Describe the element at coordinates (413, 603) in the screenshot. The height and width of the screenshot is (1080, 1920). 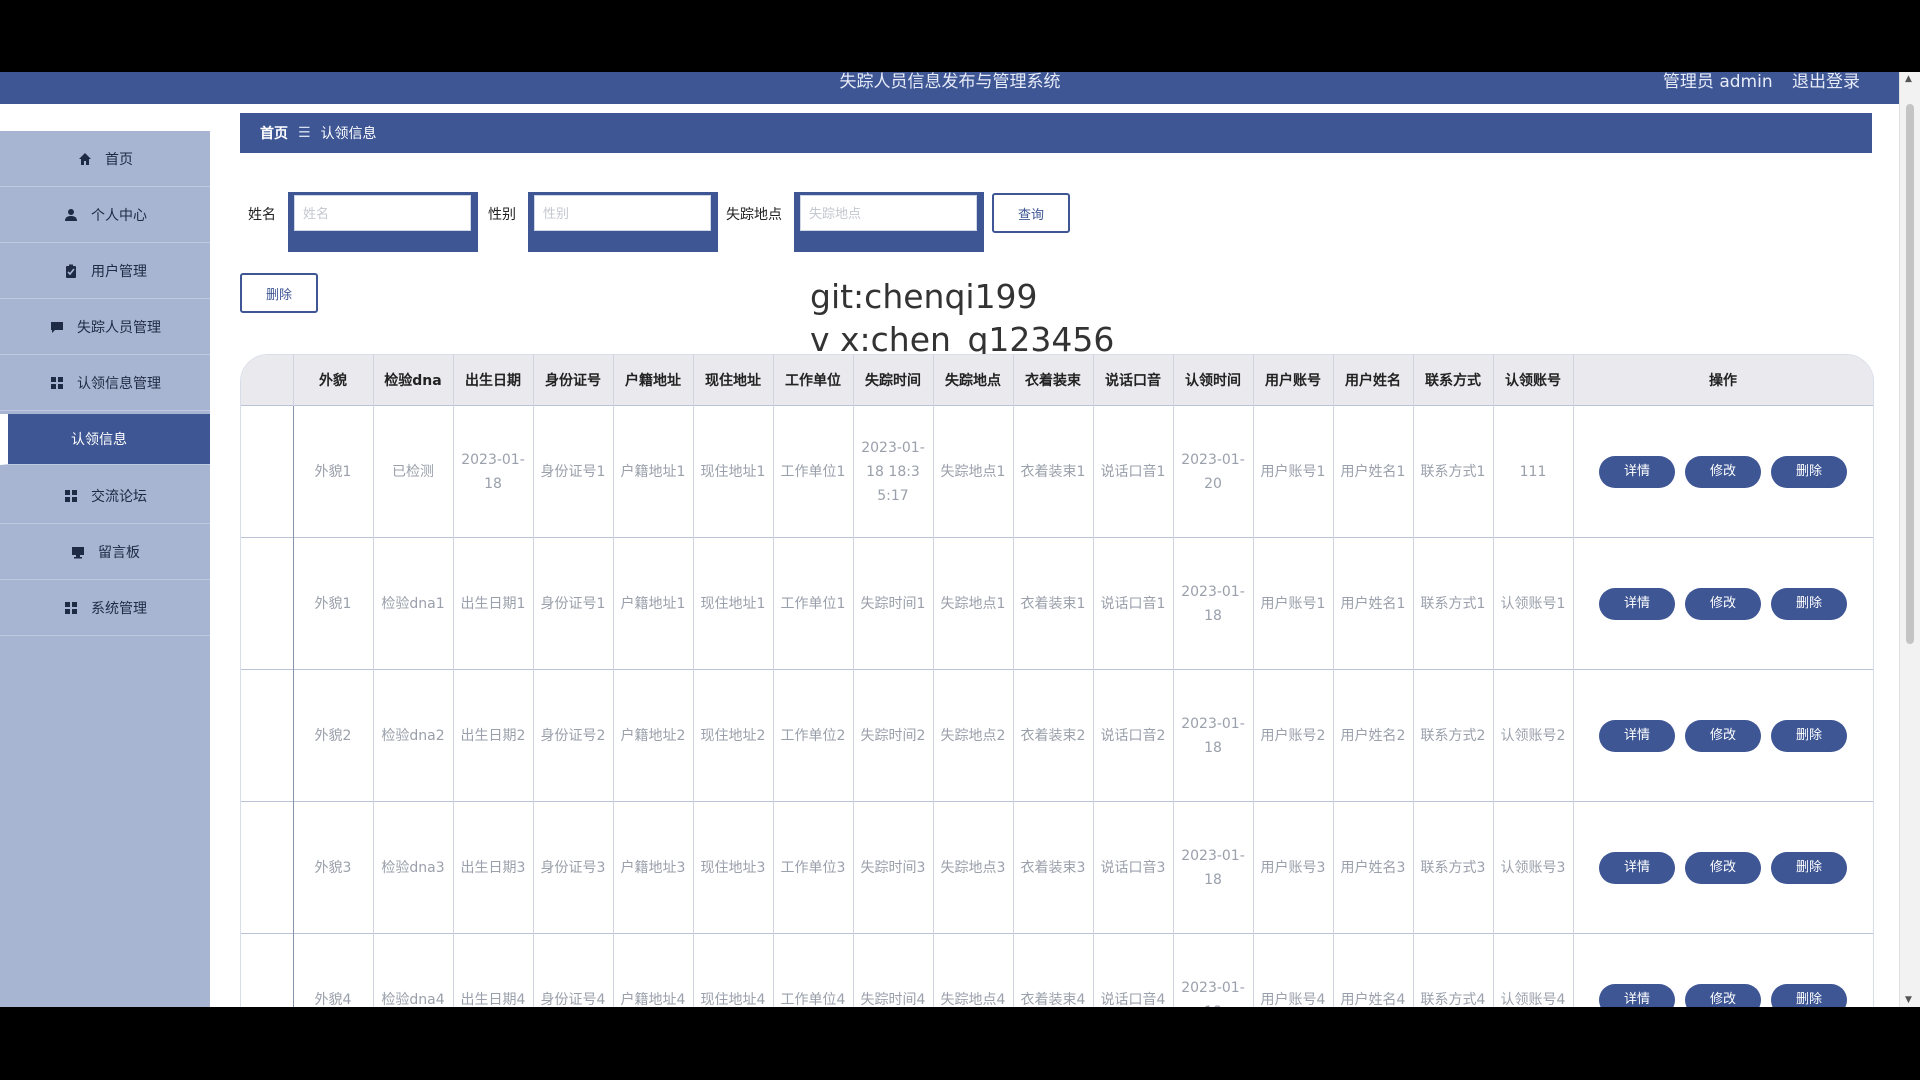
I see `table-cell: 检验dna1` at that location.